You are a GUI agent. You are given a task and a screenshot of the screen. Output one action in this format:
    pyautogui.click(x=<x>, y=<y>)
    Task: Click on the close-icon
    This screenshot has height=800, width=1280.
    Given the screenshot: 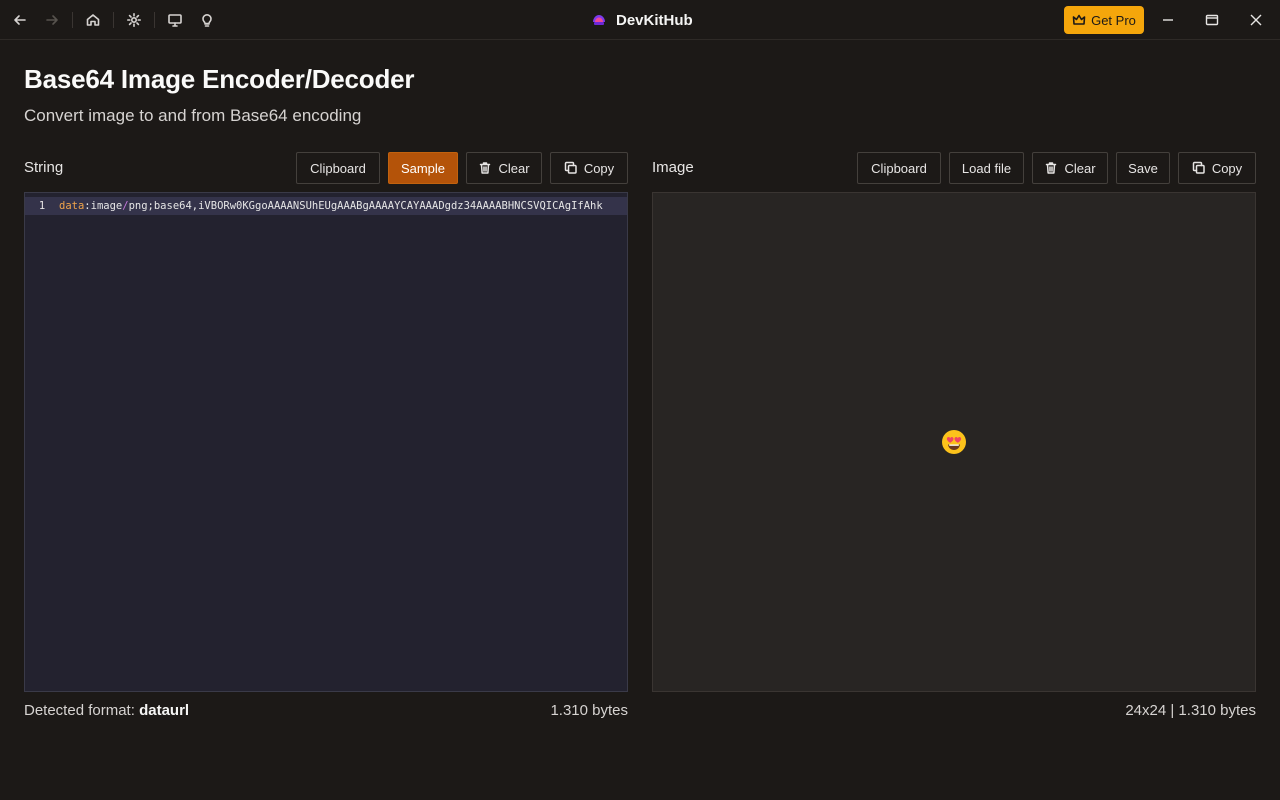 What is the action you would take?
    pyautogui.click(x=1256, y=20)
    